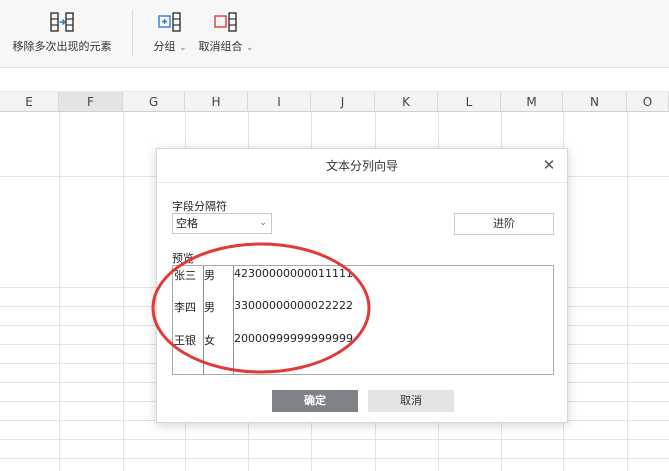 This screenshot has width=669, height=471. I want to click on column-header-h: H, so click(216, 102).